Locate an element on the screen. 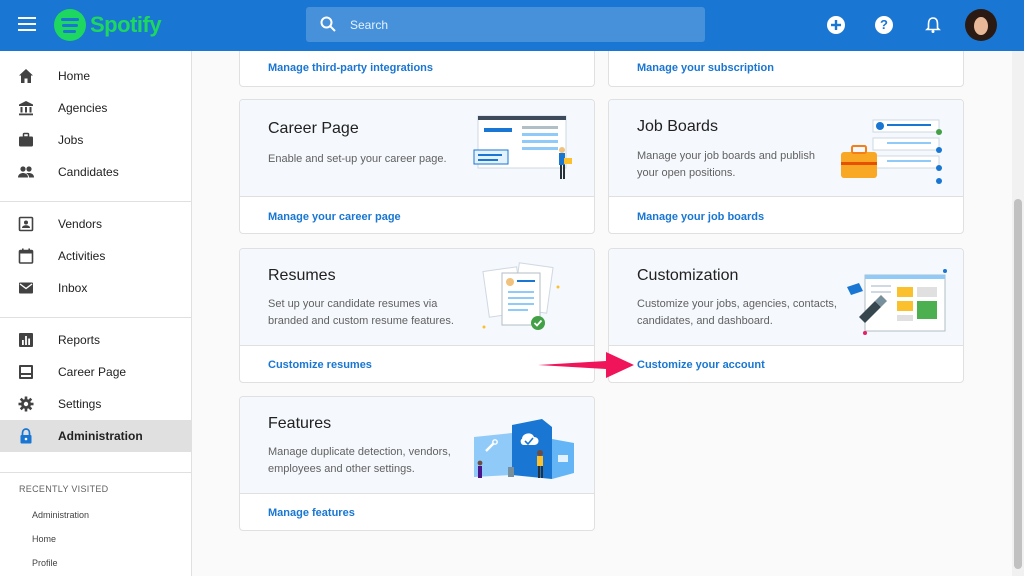  manage-integrations-link: Manage third-party integrations is located at coordinates (350, 68).